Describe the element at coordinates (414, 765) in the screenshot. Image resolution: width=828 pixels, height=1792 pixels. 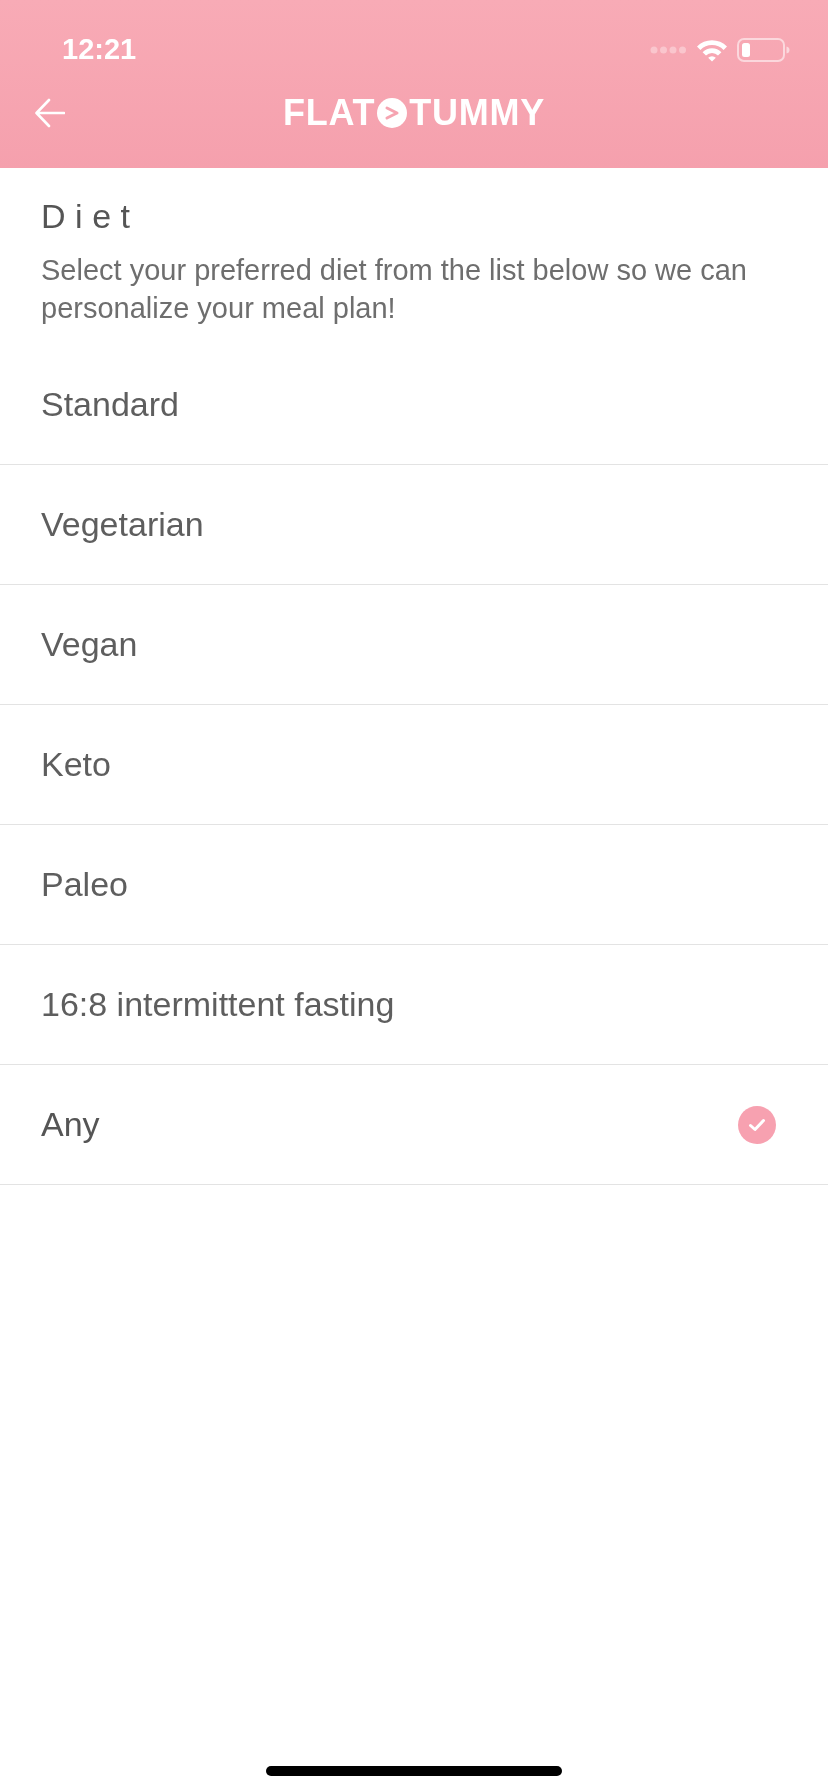
I see `diet-option: Keto` at that location.